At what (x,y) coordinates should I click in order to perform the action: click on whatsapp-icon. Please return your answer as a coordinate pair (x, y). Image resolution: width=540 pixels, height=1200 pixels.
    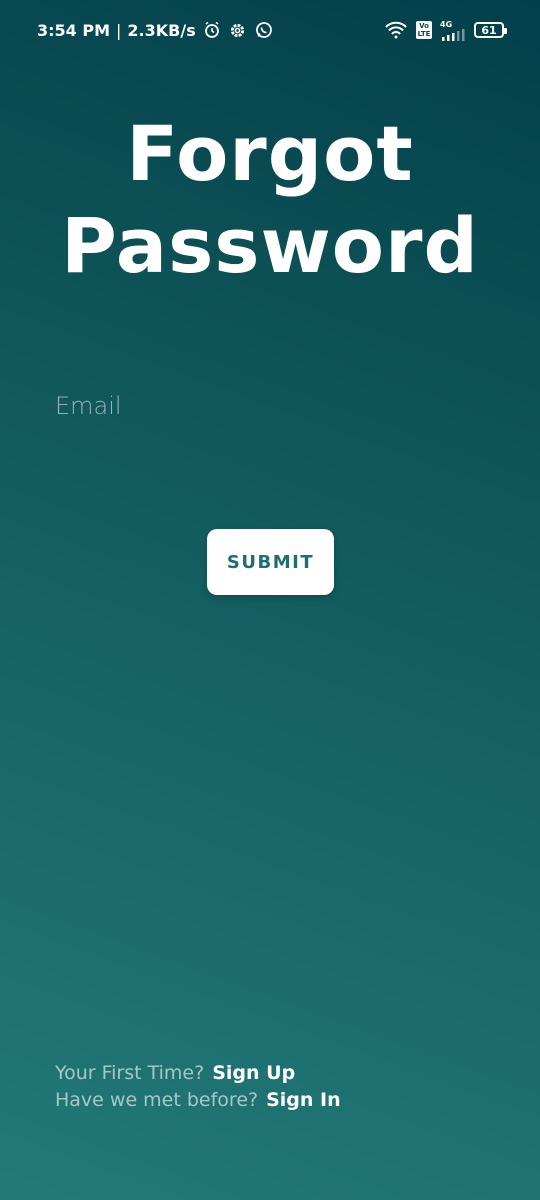
    Looking at the image, I should click on (264, 30).